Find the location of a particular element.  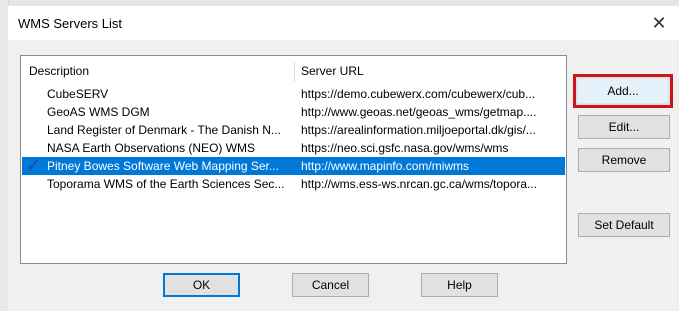

dialog-titlebar: WMS Servers List ✕ is located at coordinates (343, 23).